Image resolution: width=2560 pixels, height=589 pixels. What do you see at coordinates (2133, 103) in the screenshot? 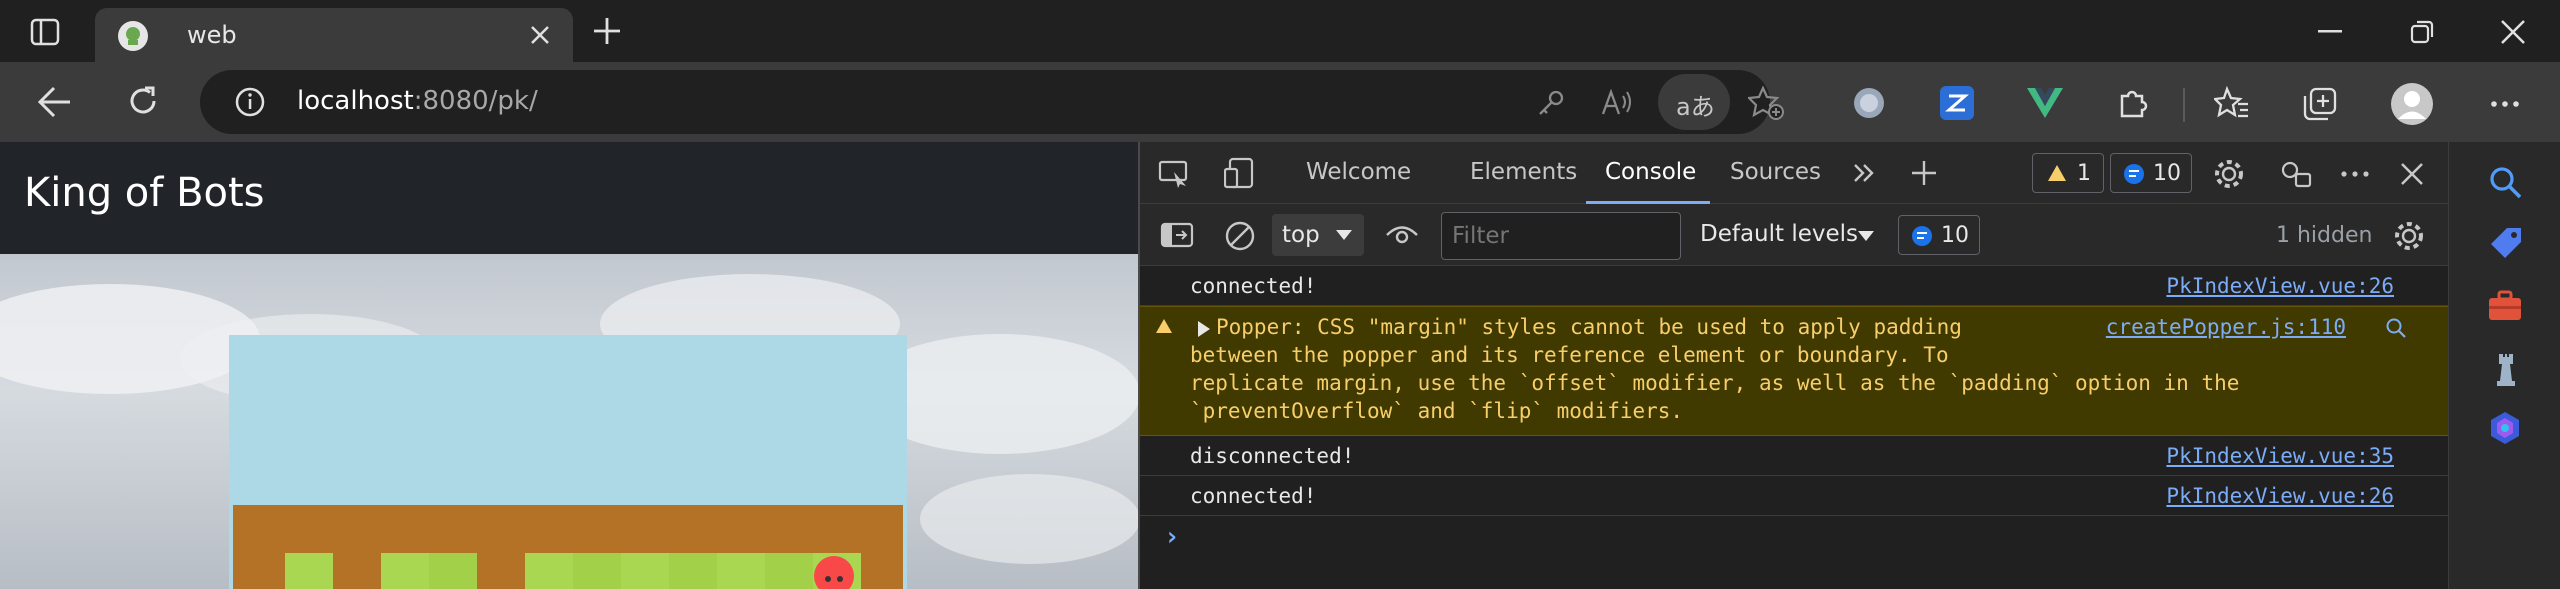
I see `extensions-icon` at bounding box center [2133, 103].